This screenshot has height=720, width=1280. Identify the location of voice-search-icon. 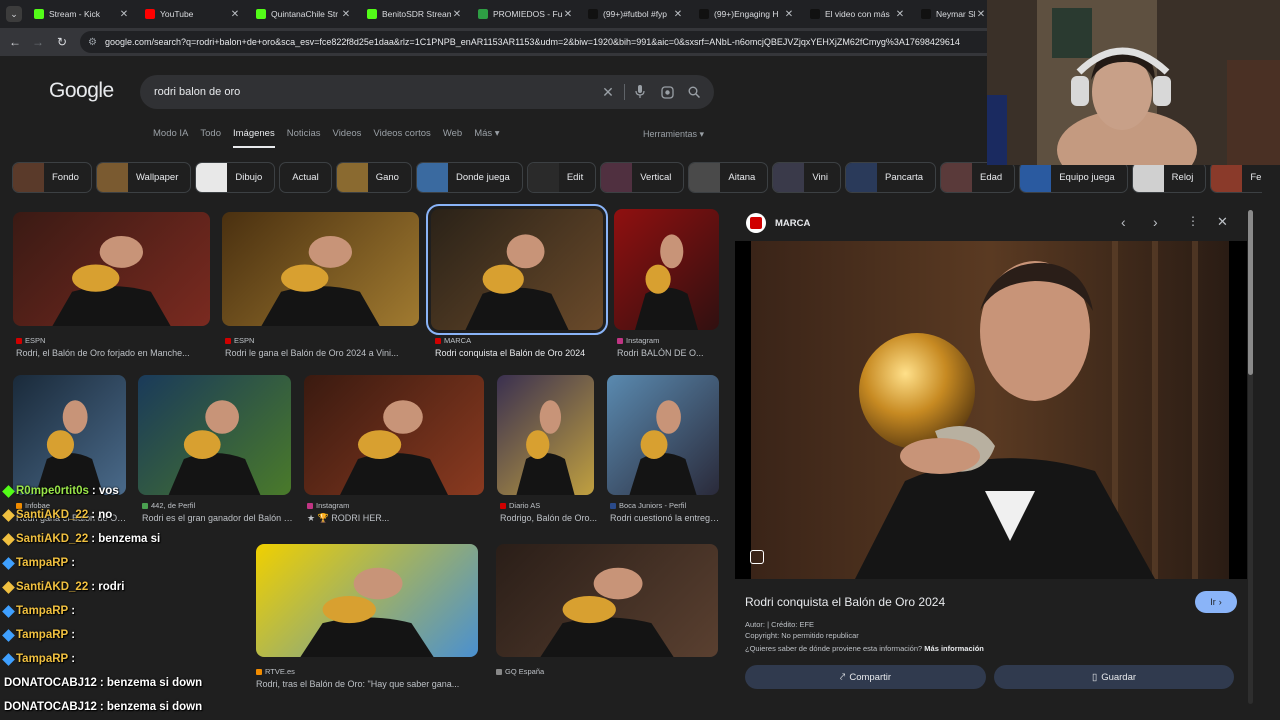
(640, 92).